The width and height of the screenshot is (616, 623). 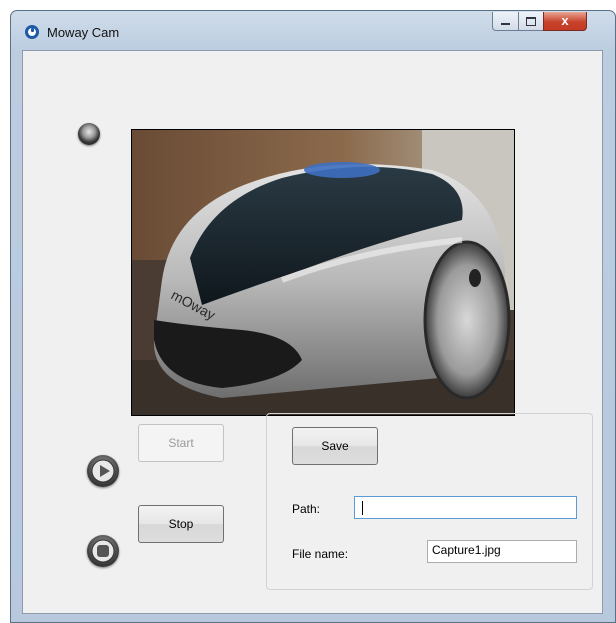 What do you see at coordinates (306, 509) in the screenshot?
I see `path-label: Path:` at bounding box center [306, 509].